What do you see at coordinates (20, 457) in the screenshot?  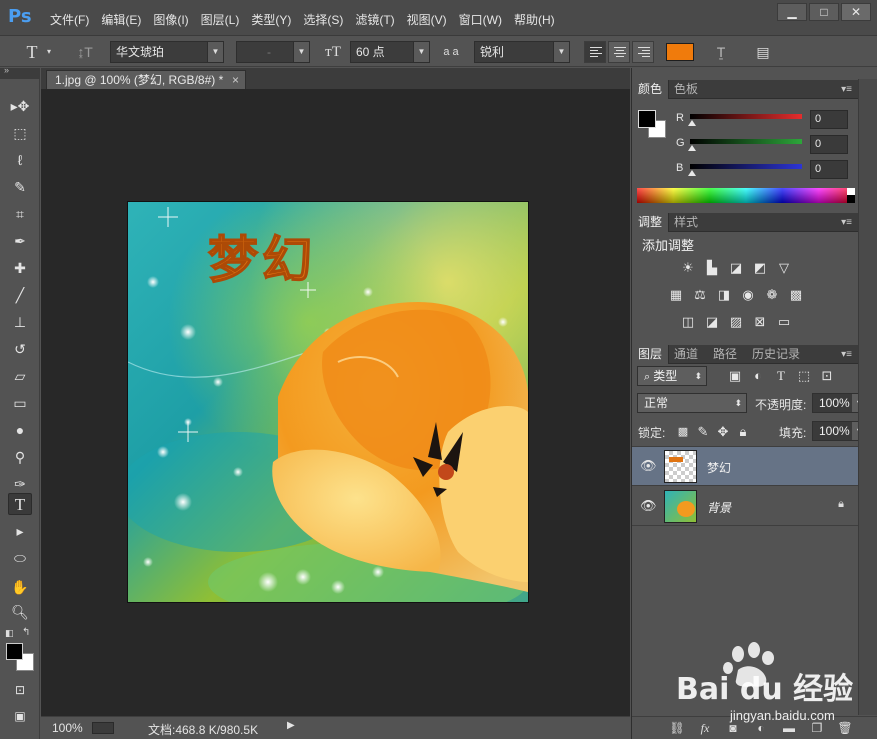 I see `dodge-tool-icon: ⚲` at bounding box center [20, 457].